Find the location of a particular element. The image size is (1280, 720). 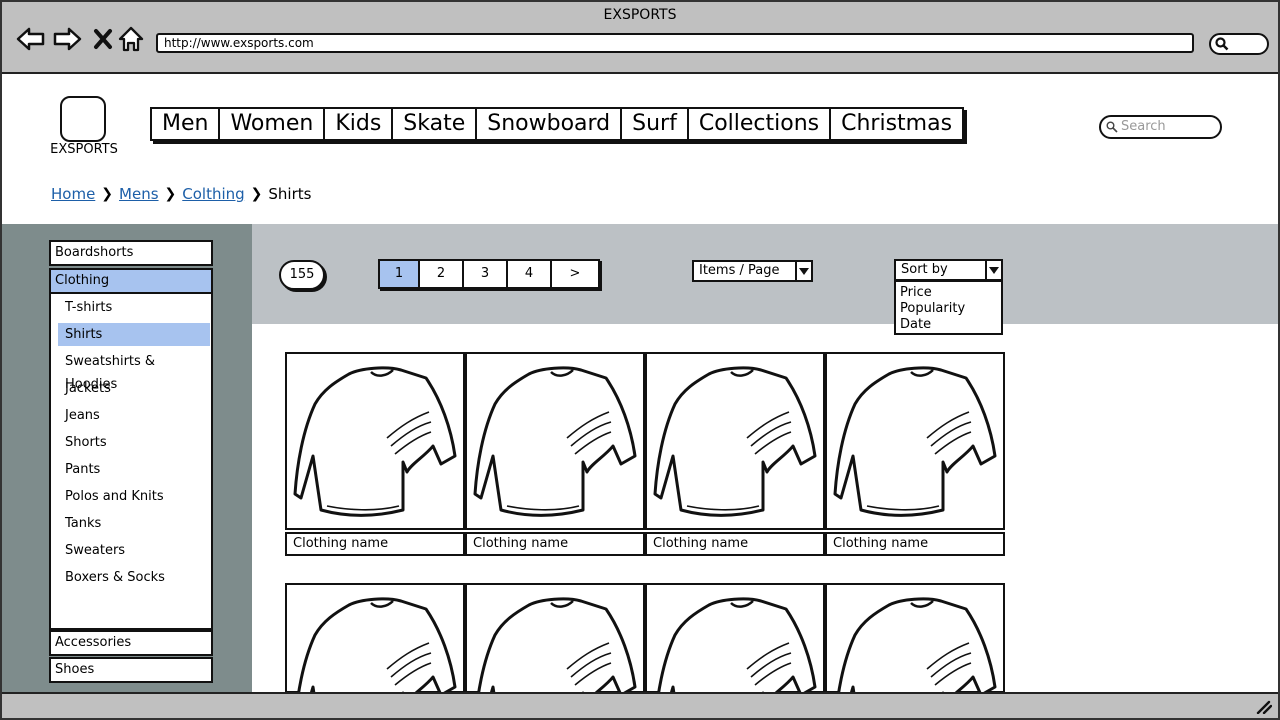

nav-item-kids: Kids is located at coordinates (359, 124).